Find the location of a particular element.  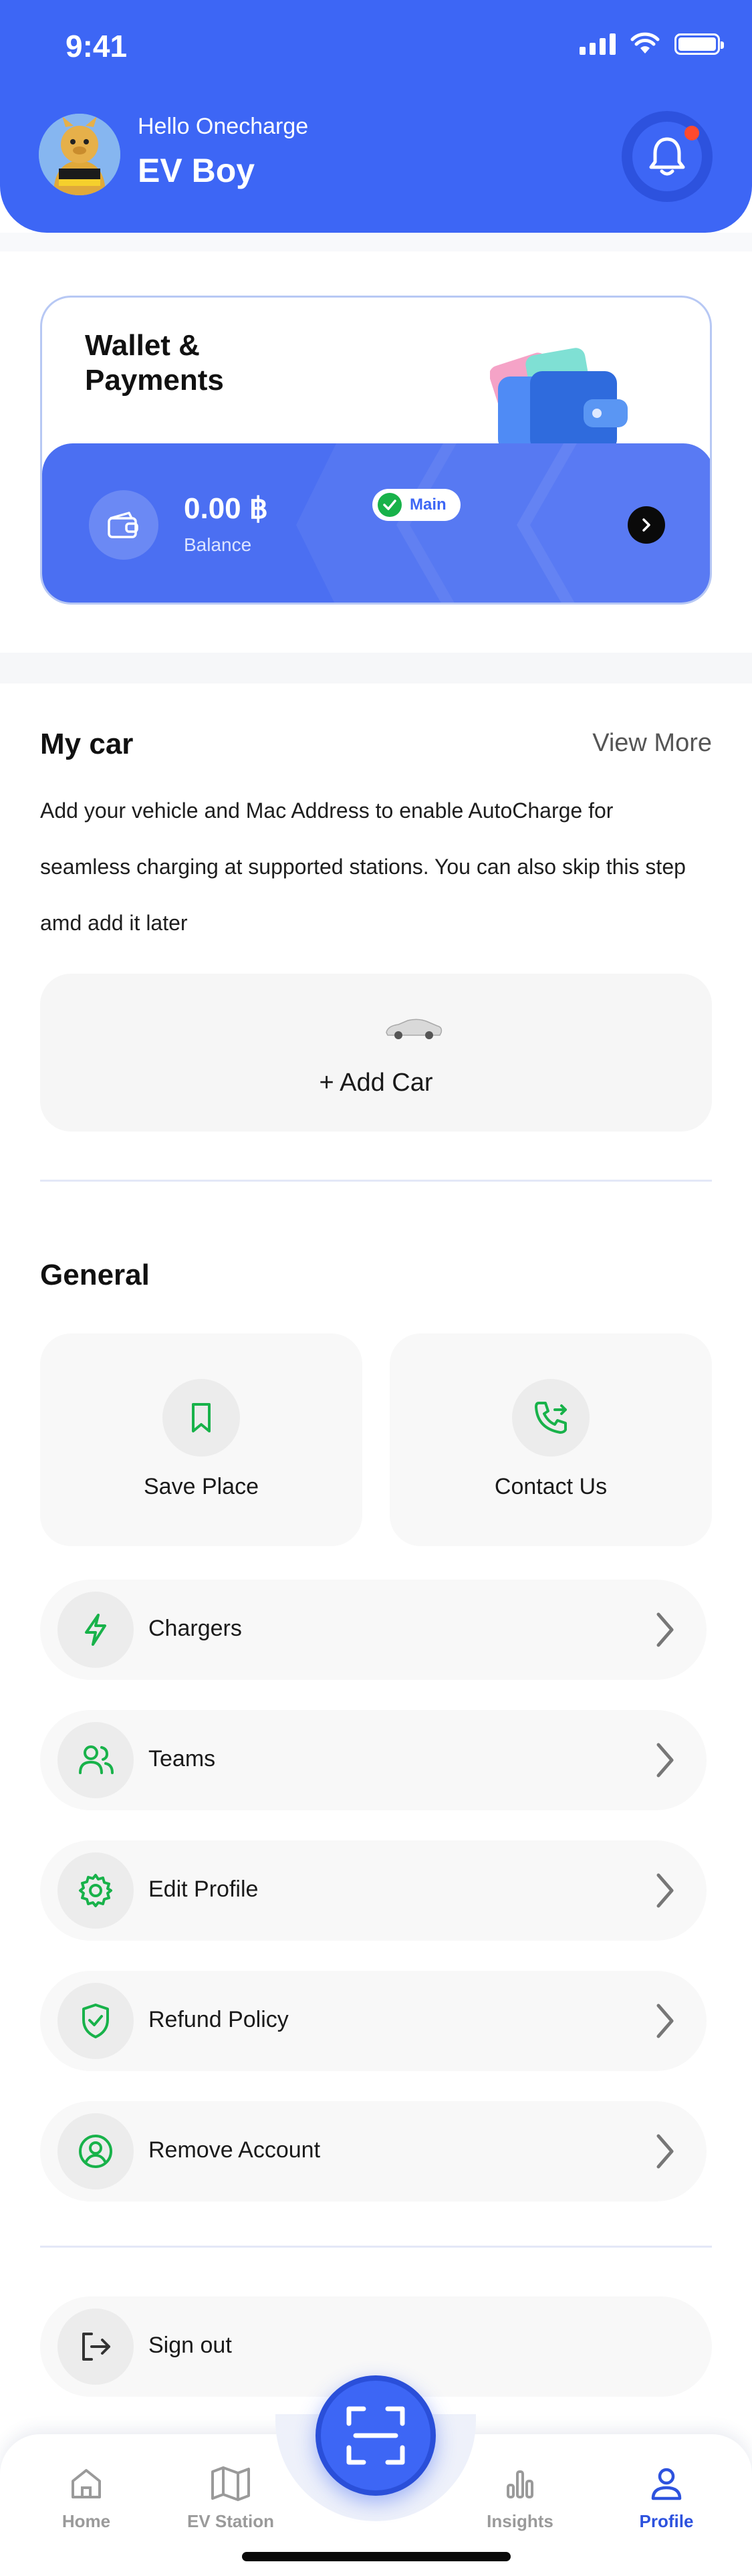

shield-check-icon is located at coordinates (95, 2021).